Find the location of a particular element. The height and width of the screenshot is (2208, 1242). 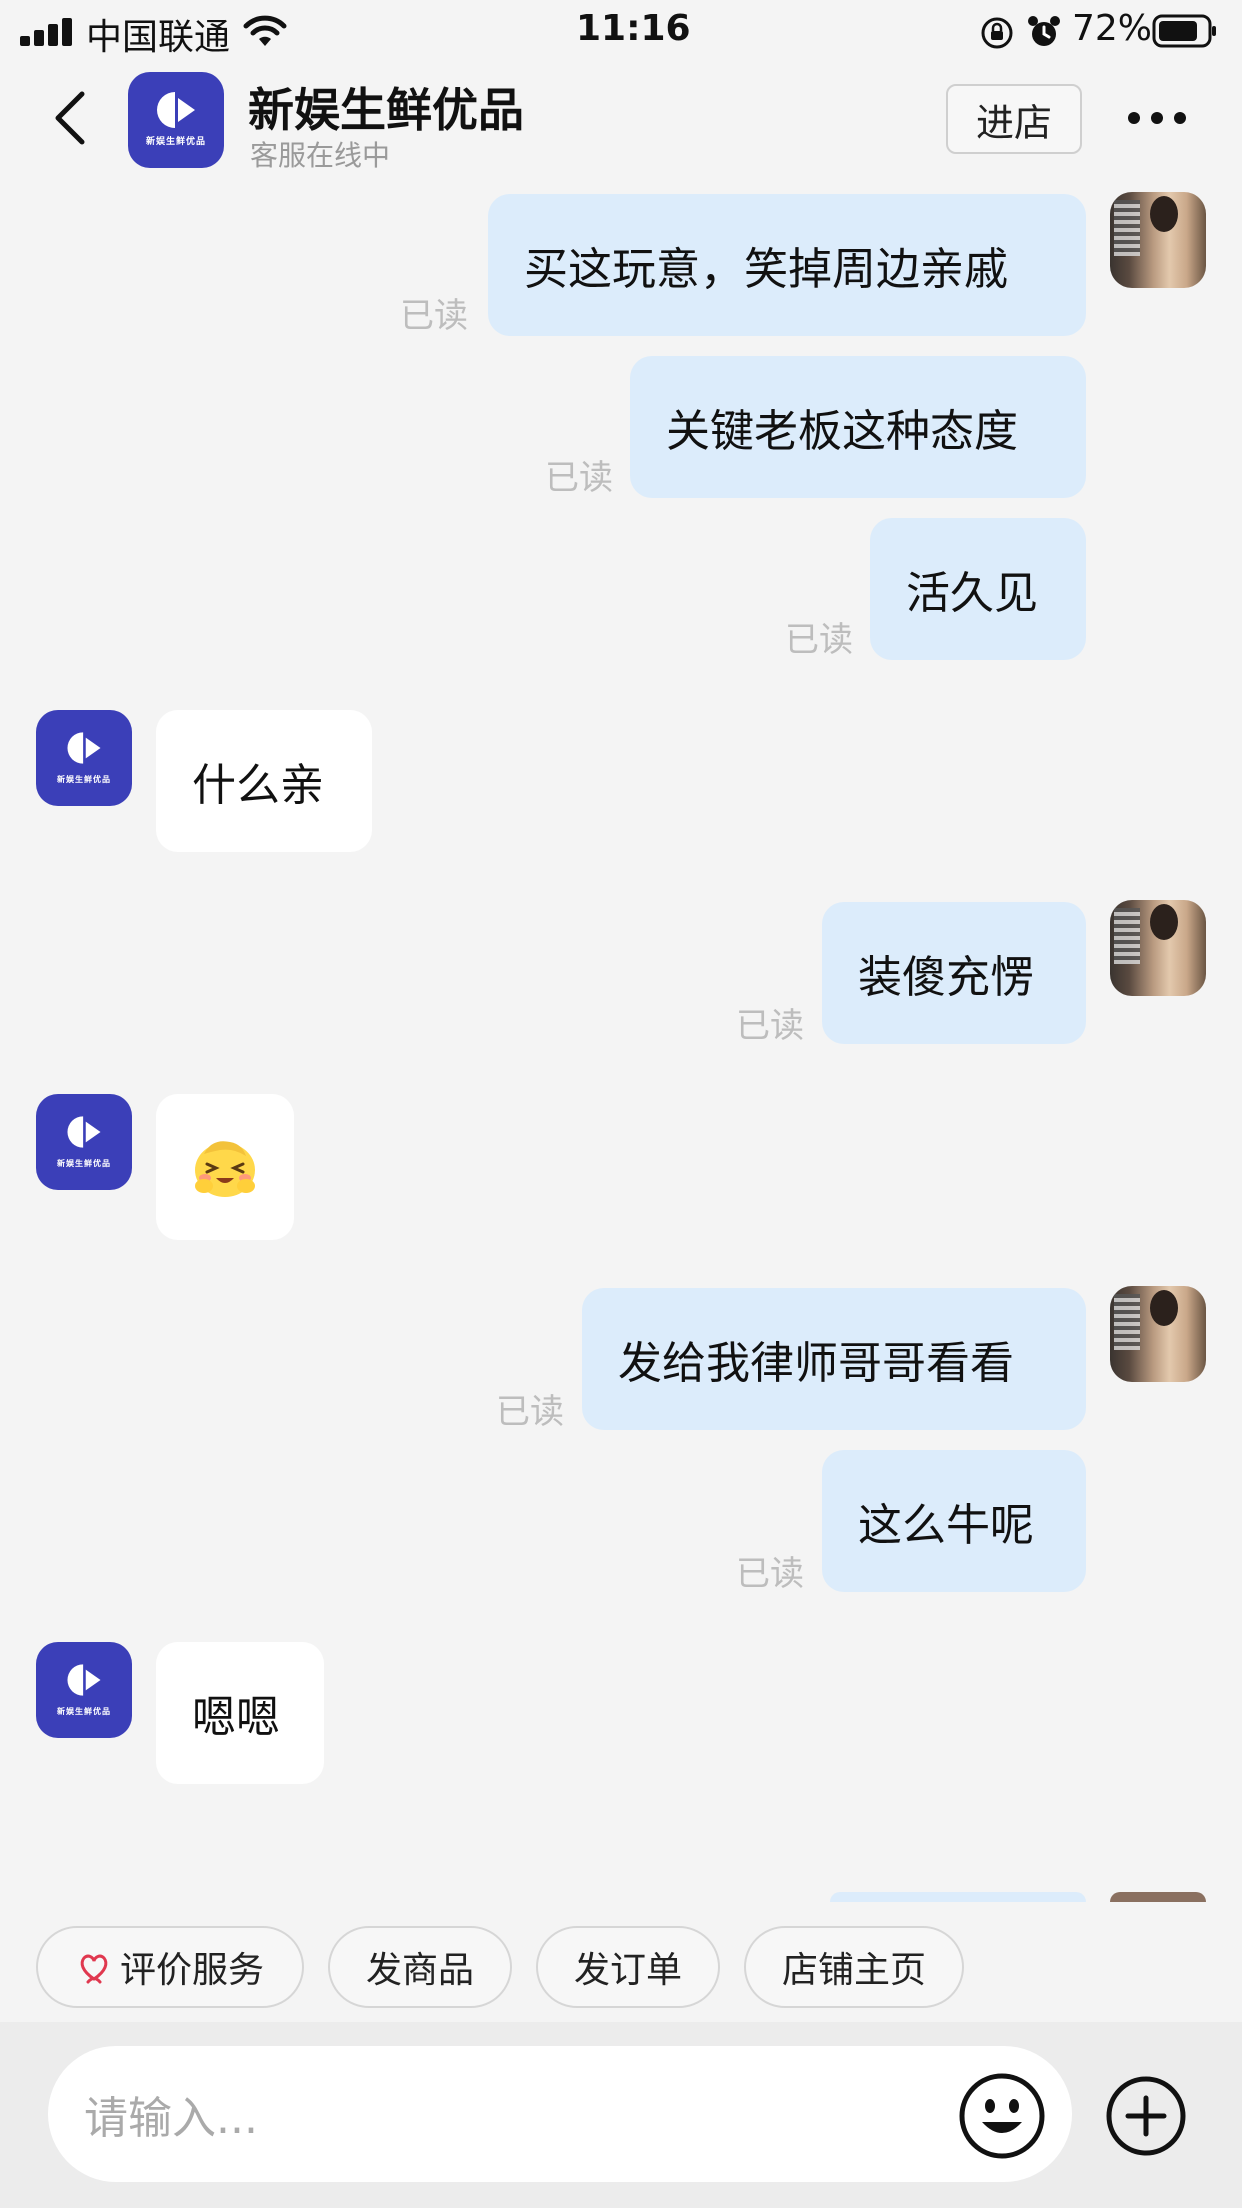

store-homepage-label: 店铺主页 is located at coordinates (853, 1970).